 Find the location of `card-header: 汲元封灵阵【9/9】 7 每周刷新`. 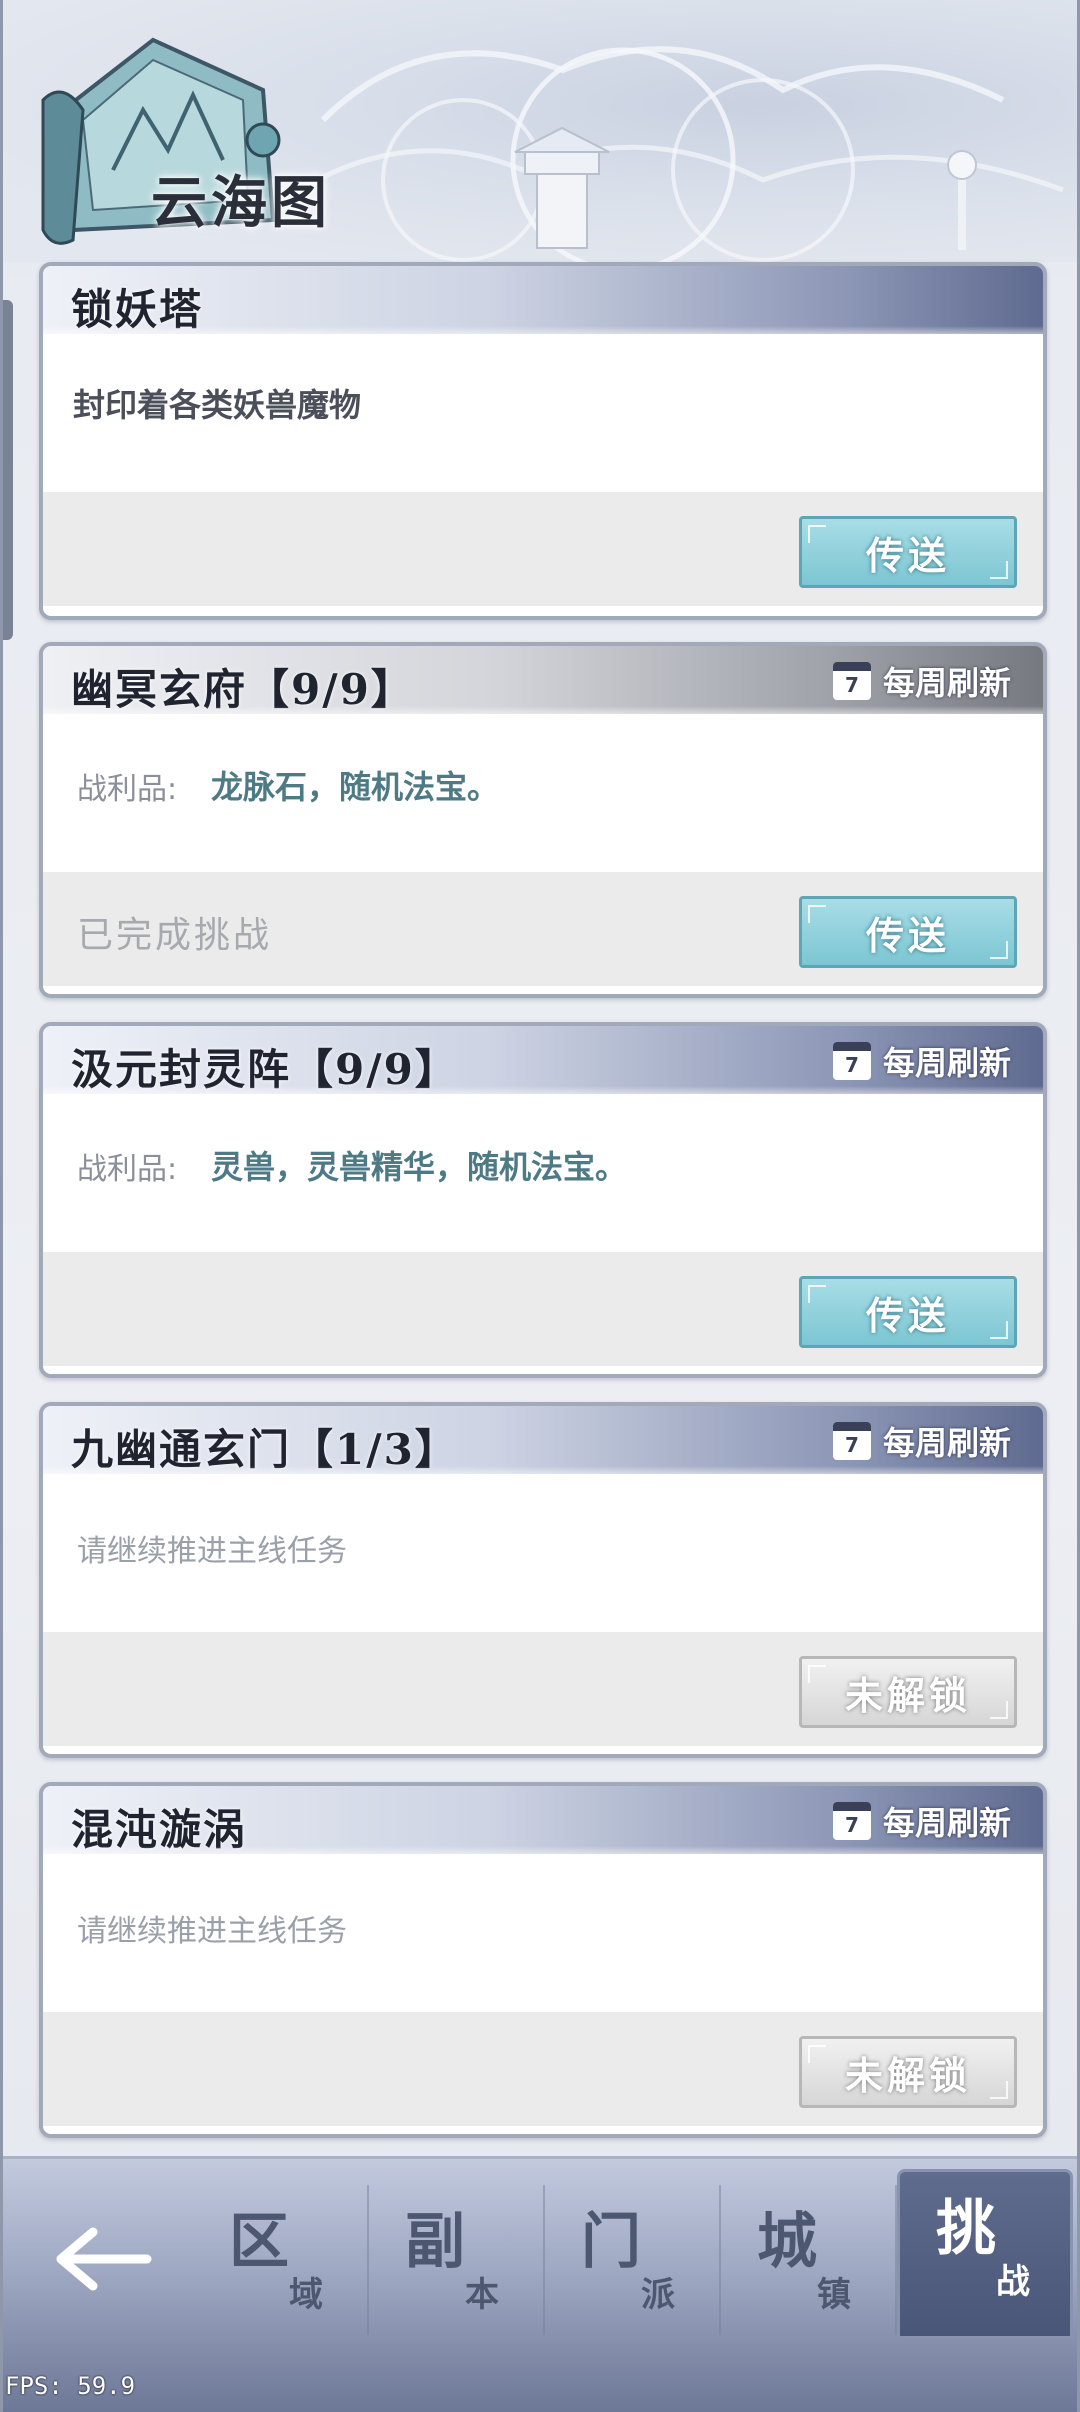

card-header: 汲元封灵阵【9/9】 7 每周刷新 is located at coordinates (543, 1060).